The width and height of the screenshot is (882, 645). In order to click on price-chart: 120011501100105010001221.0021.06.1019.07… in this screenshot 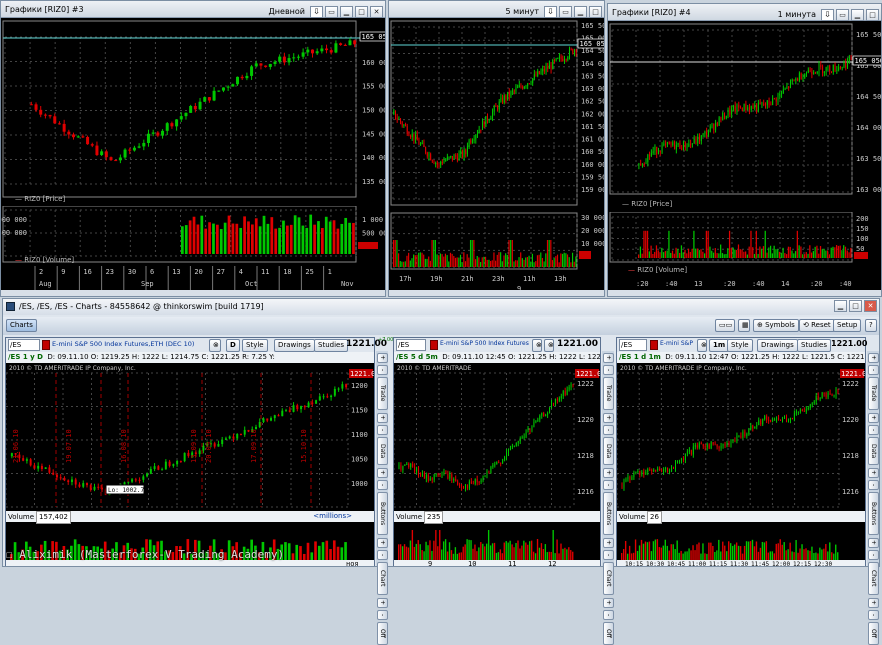, I will do `click(190, 437)`.